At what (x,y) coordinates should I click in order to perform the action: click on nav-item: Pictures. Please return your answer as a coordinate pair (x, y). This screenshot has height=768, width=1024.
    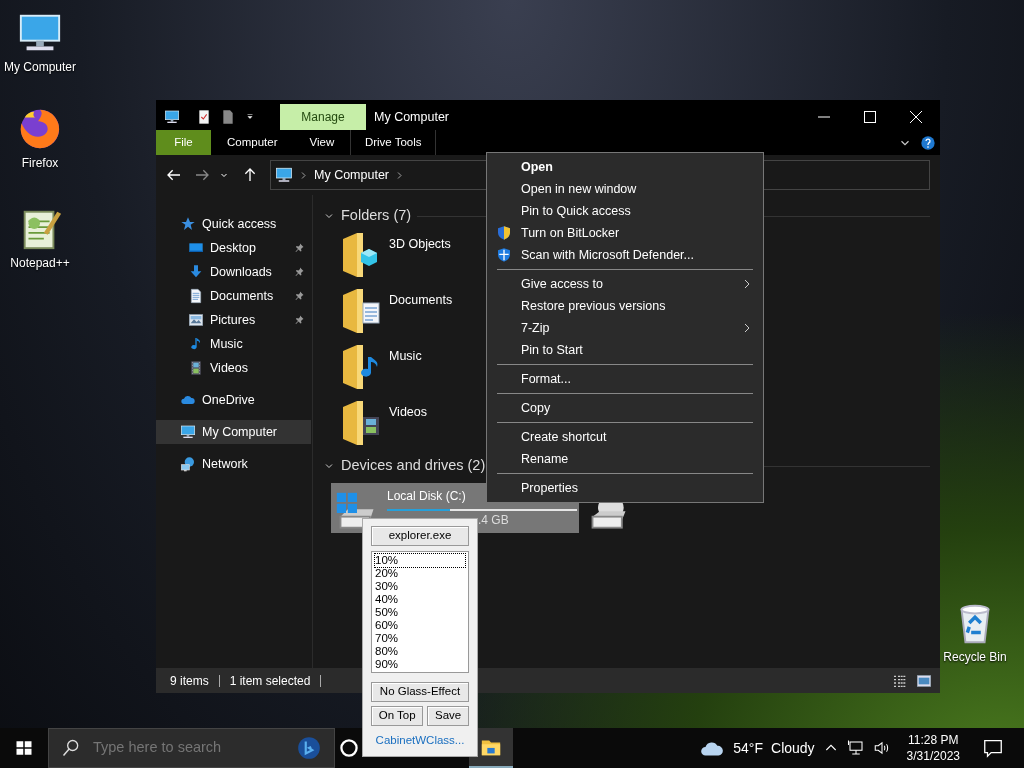
    Looking at the image, I should click on (233, 320).